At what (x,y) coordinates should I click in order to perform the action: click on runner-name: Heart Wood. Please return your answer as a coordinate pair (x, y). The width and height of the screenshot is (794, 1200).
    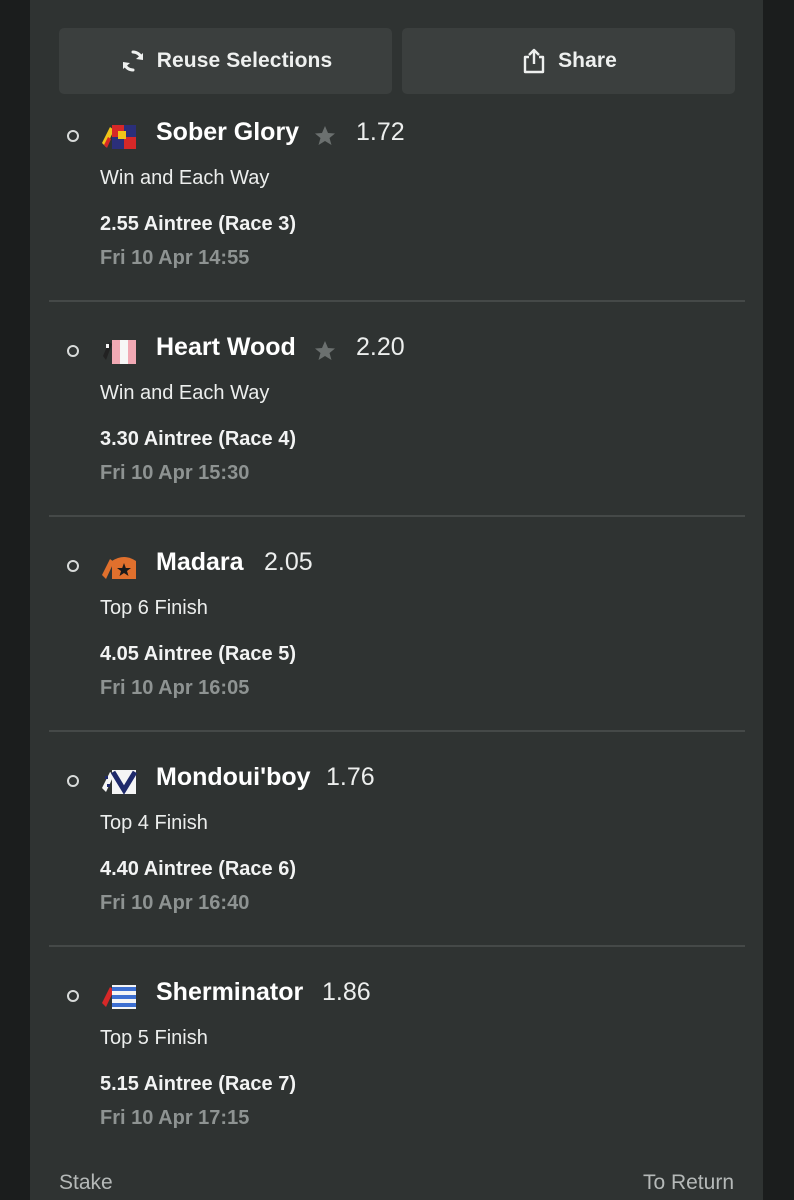
    Looking at the image, I should click on (226, 347).